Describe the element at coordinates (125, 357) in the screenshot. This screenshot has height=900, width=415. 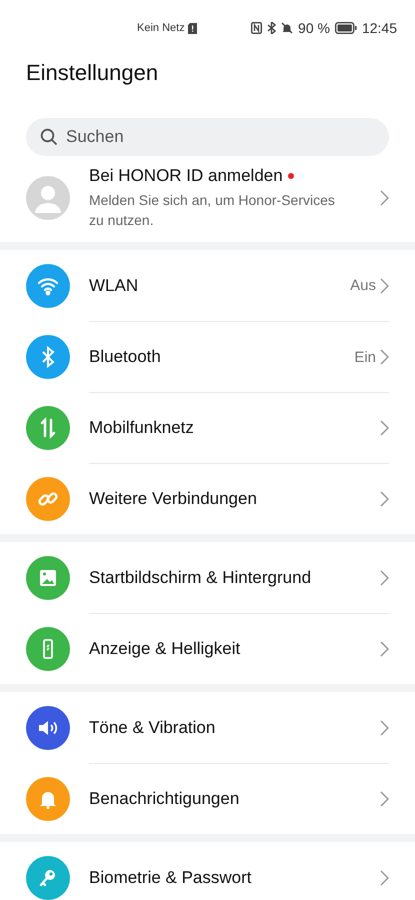
I see `item-label: Bluetooth` at that location.